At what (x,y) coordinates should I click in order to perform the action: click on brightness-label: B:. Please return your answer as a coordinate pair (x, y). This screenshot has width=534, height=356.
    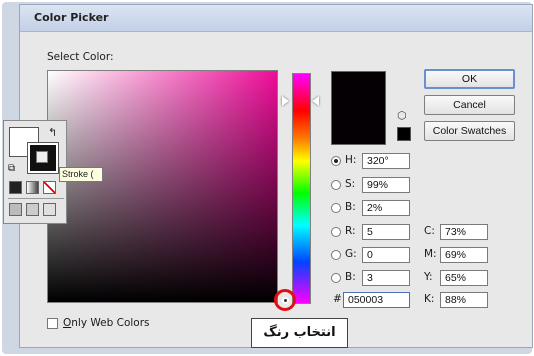
    Looking at the image, I should click on (350, 207).